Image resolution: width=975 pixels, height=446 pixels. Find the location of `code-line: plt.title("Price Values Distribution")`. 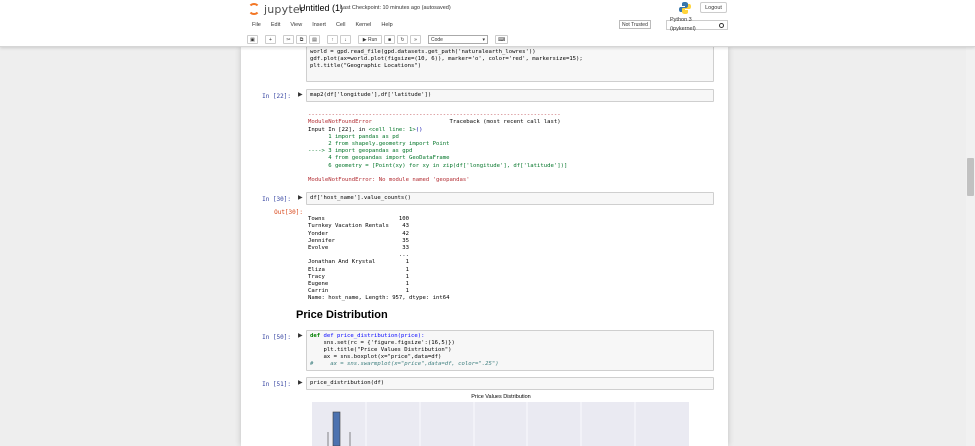

code-line: plt.title("Price Values Distribution") is located at coordinates (381, 350).